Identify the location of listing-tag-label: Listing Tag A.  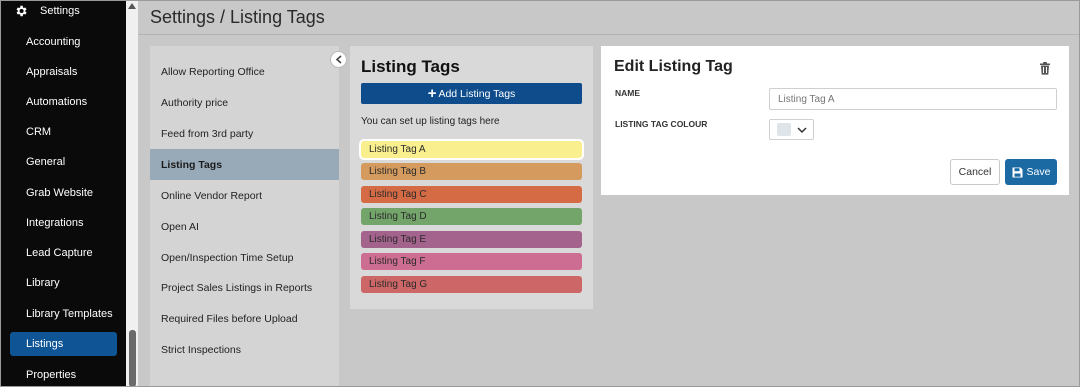
(397, 149).